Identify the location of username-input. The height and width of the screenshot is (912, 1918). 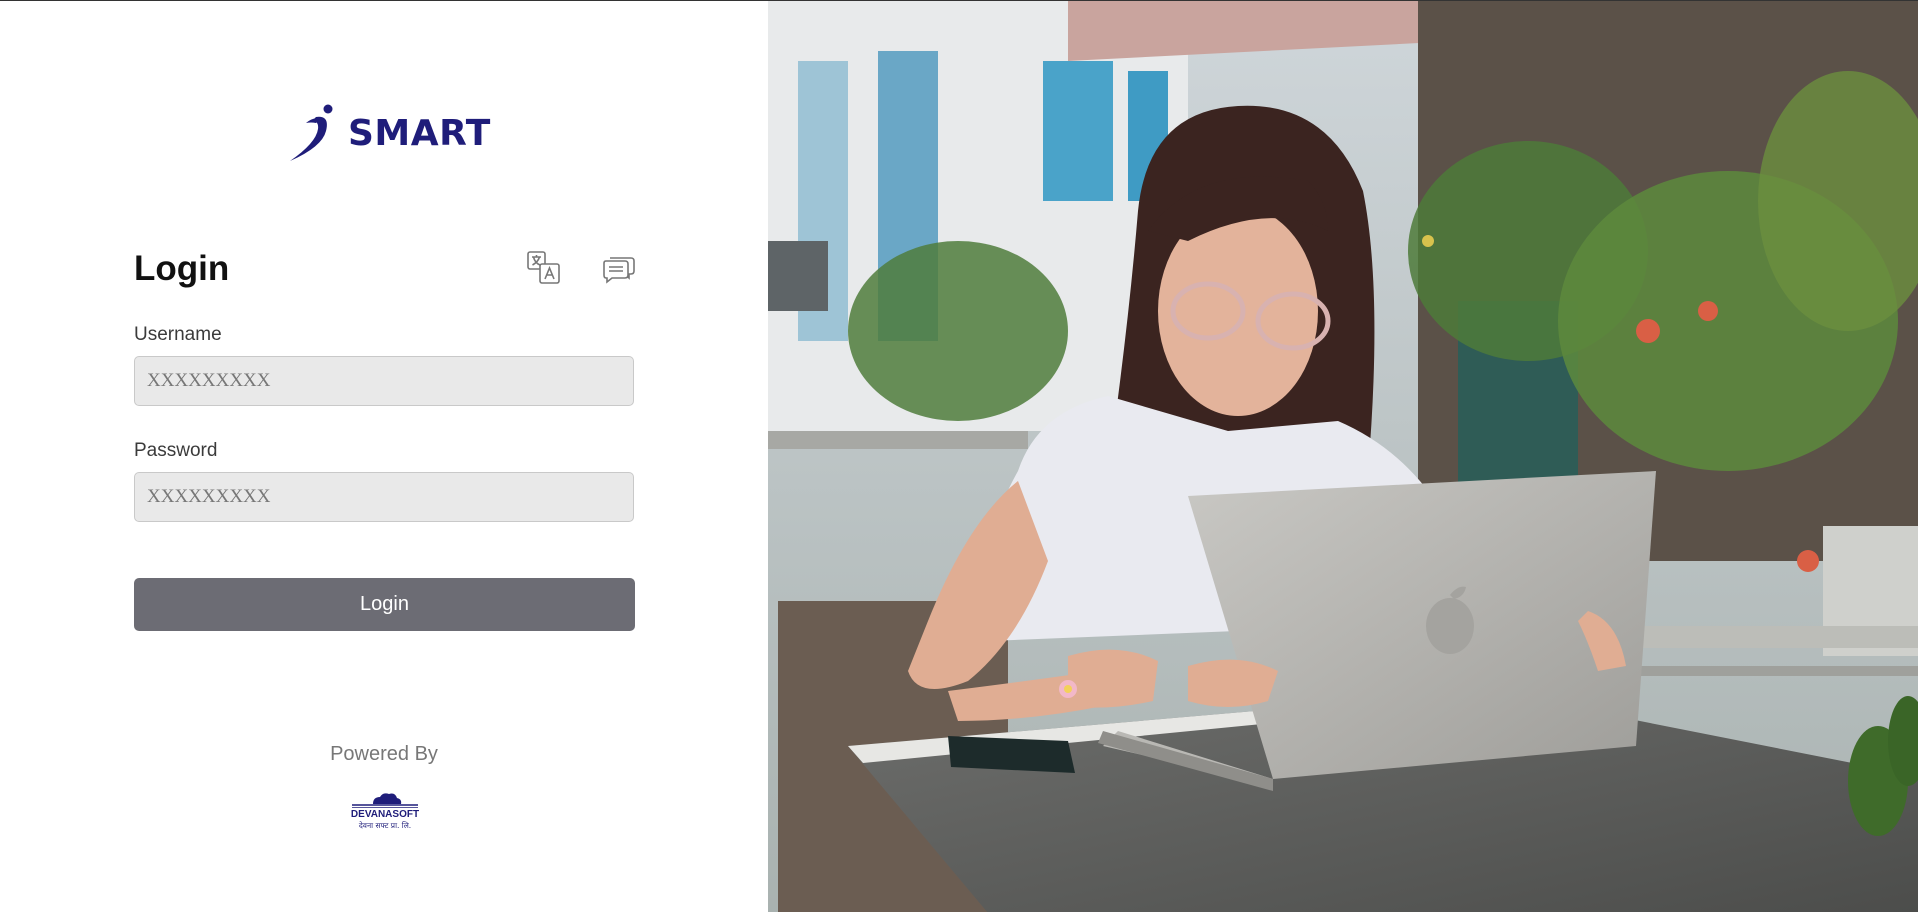
(384, 381).